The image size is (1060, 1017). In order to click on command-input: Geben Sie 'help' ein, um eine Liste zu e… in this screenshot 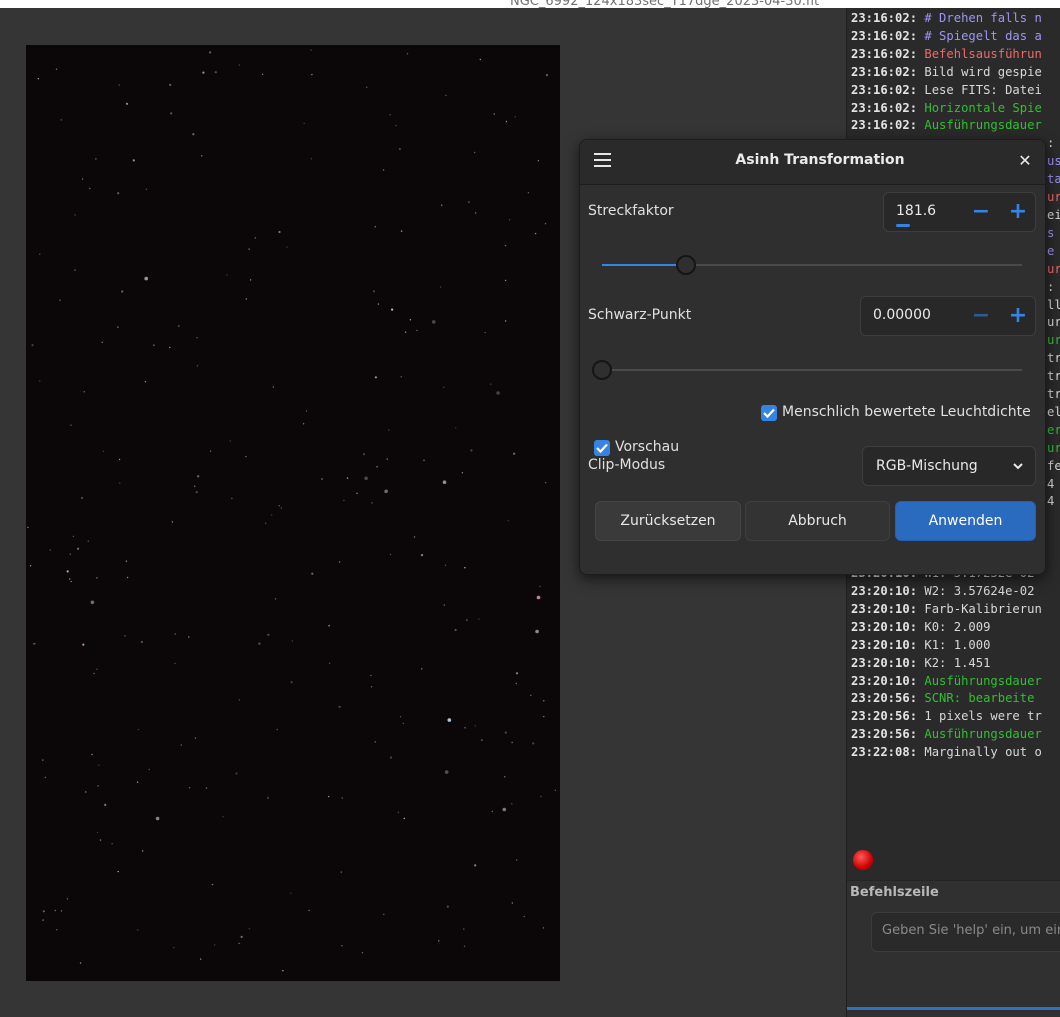, I will do `click(965, 932)`.